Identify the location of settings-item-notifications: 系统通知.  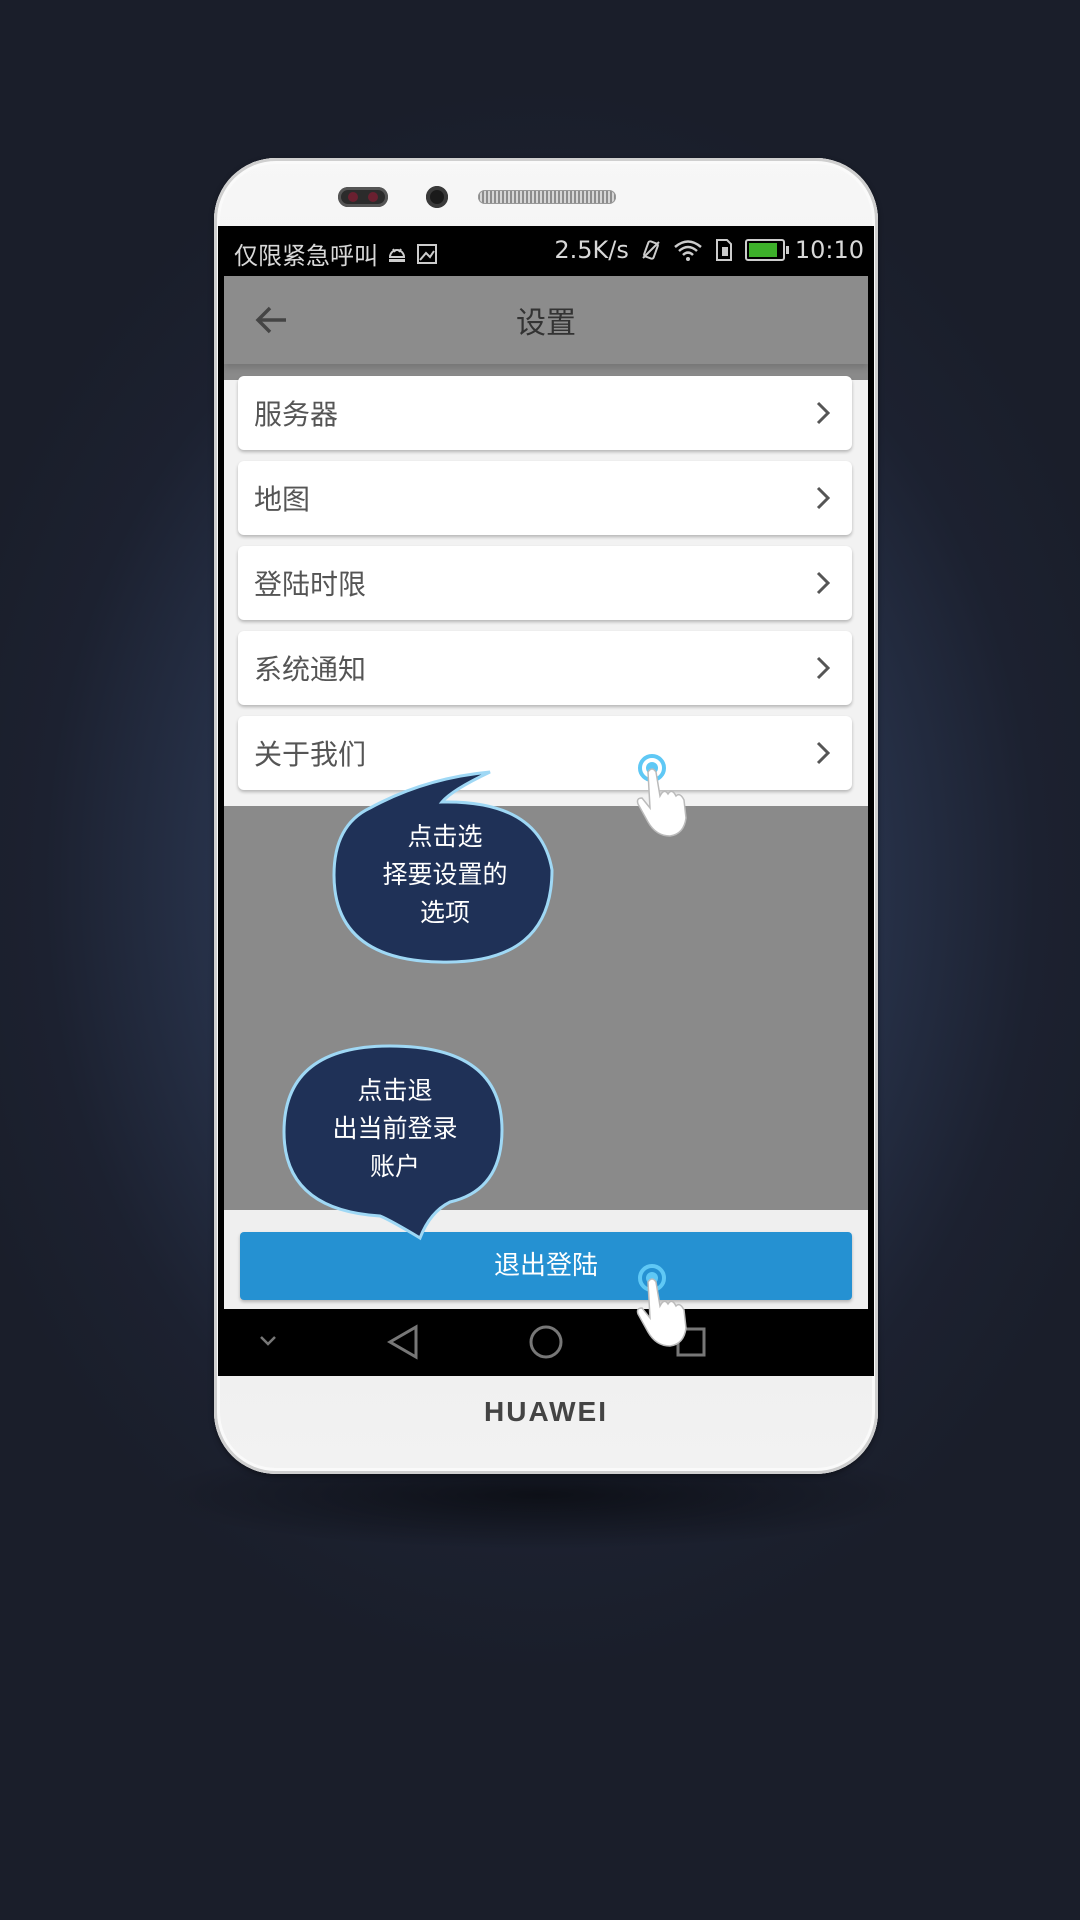
(545, 668).